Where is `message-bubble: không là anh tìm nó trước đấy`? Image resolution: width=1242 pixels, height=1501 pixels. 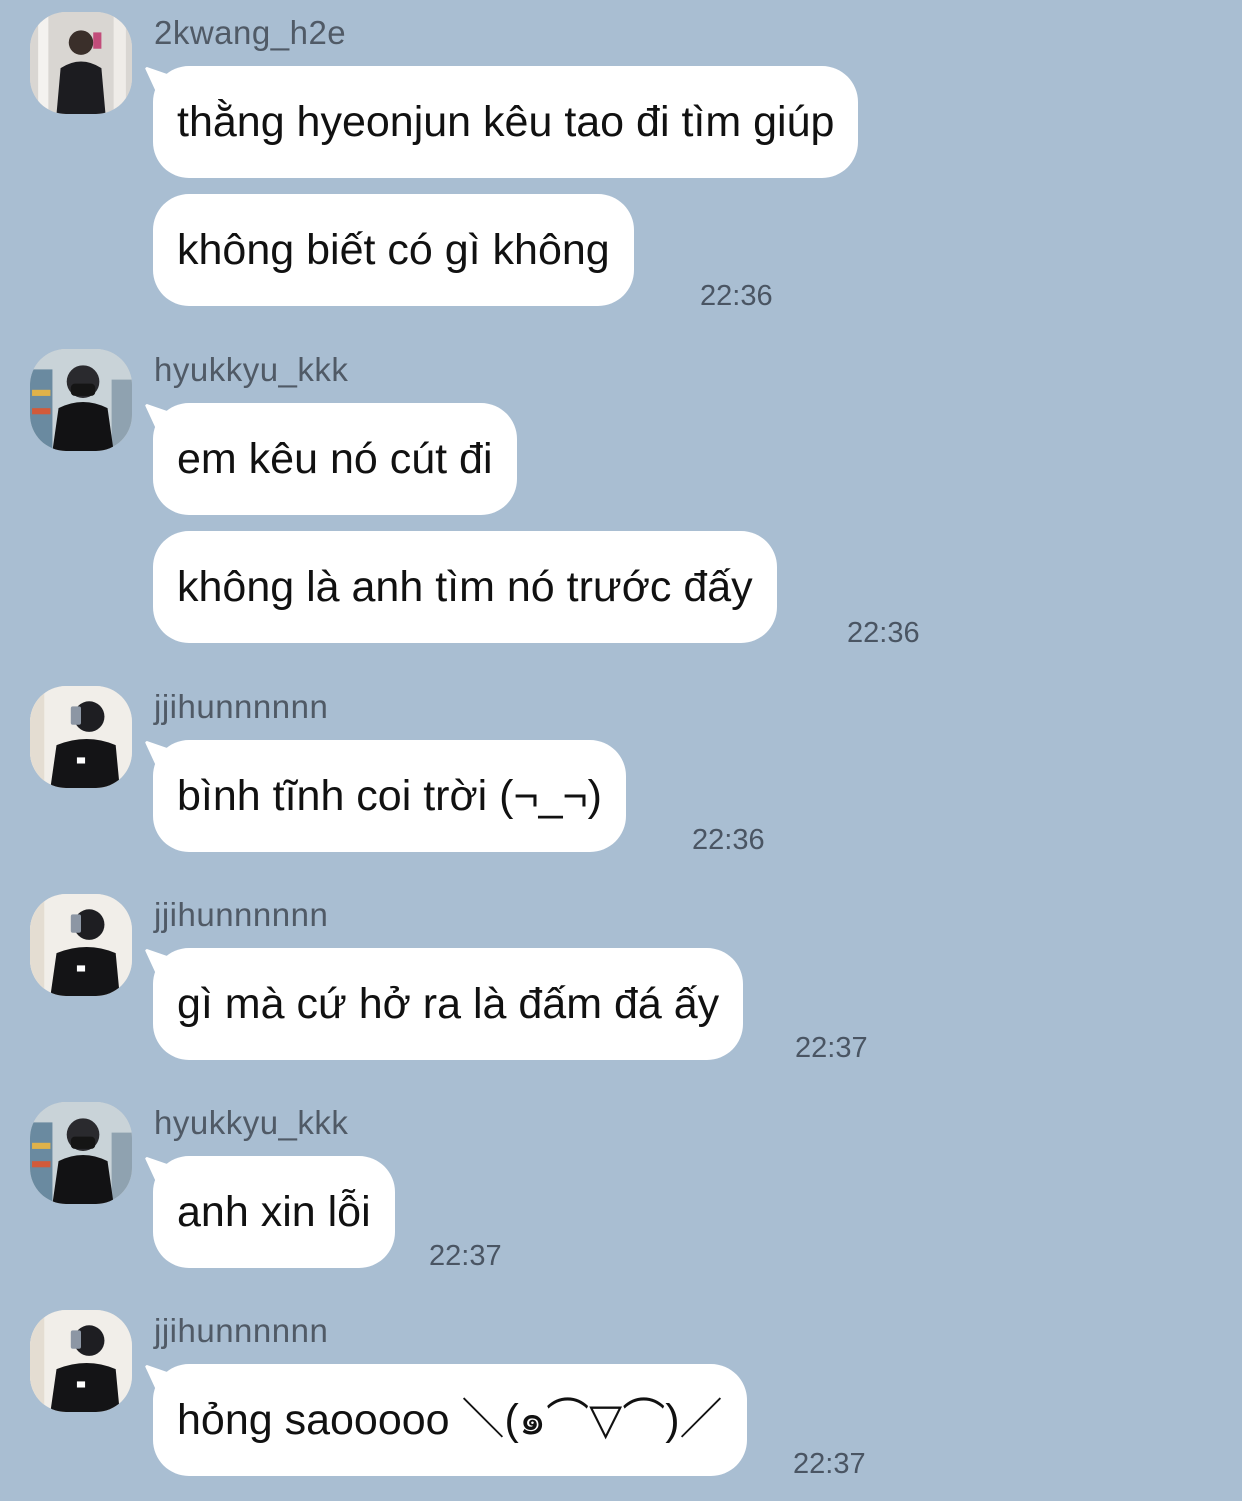 message-bubble: không là anh tìm nó trước đấy is located at coordinates (465, 587).